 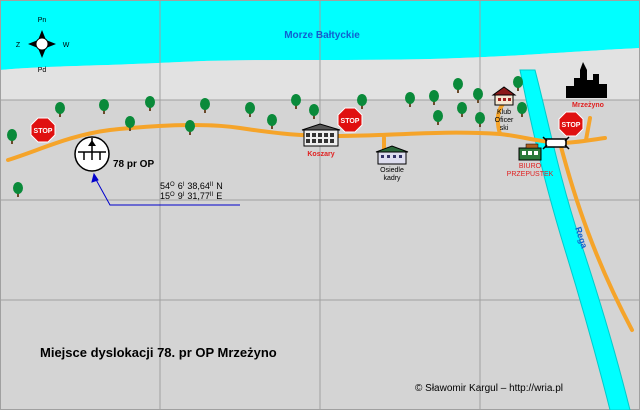 I want to click on compass-south: Pd, so click(x=42, y=70).